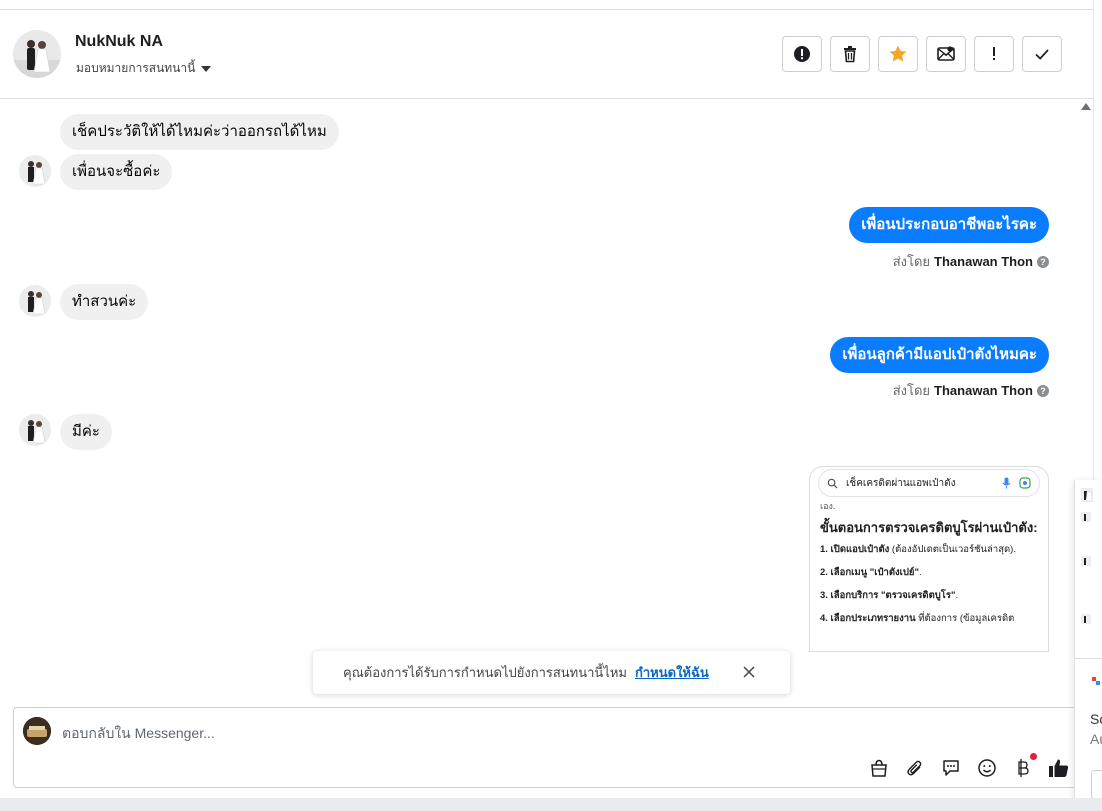  What do you see at coordinates (104, 302) in the screenshot?
I see `incoming-message: ทำสวนค่ะ` at bounding box center [104, 302].